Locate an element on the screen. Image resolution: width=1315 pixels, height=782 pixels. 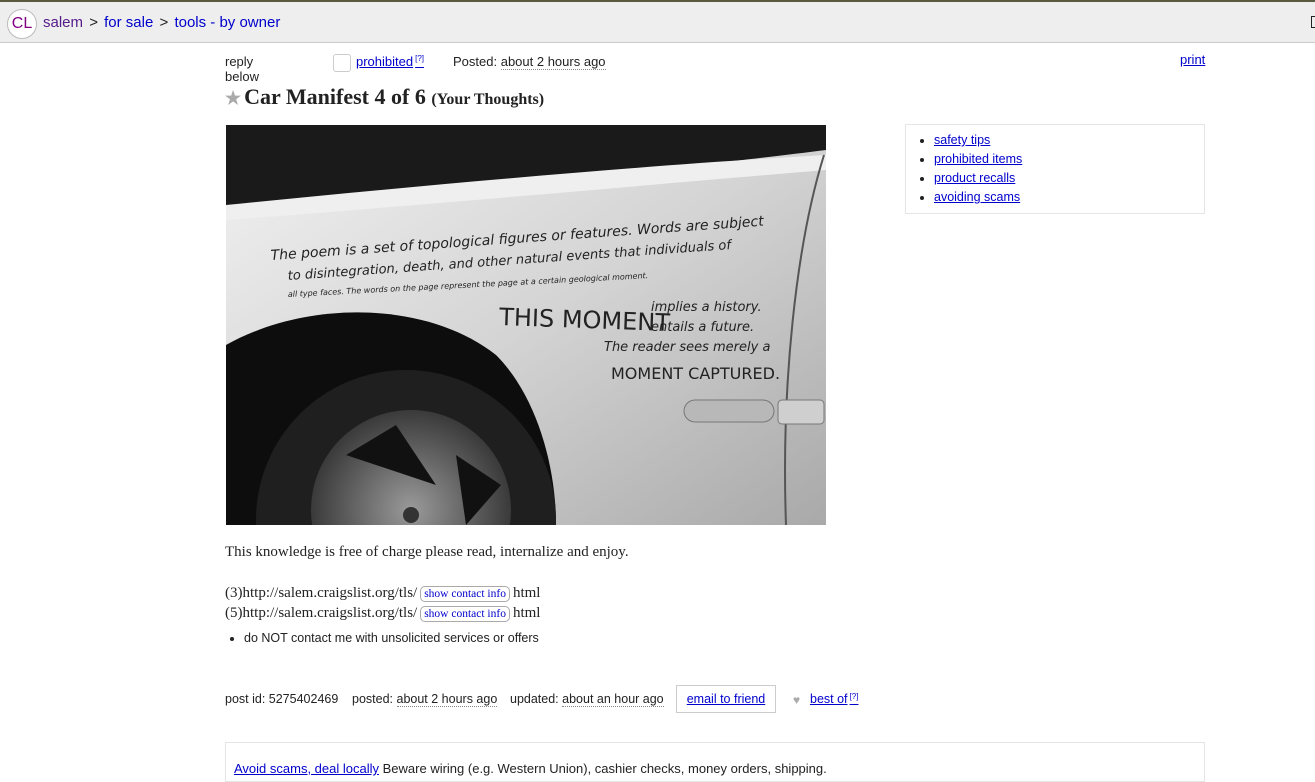
safety-list-item: product recalls is located at coordinates (1069, 178).